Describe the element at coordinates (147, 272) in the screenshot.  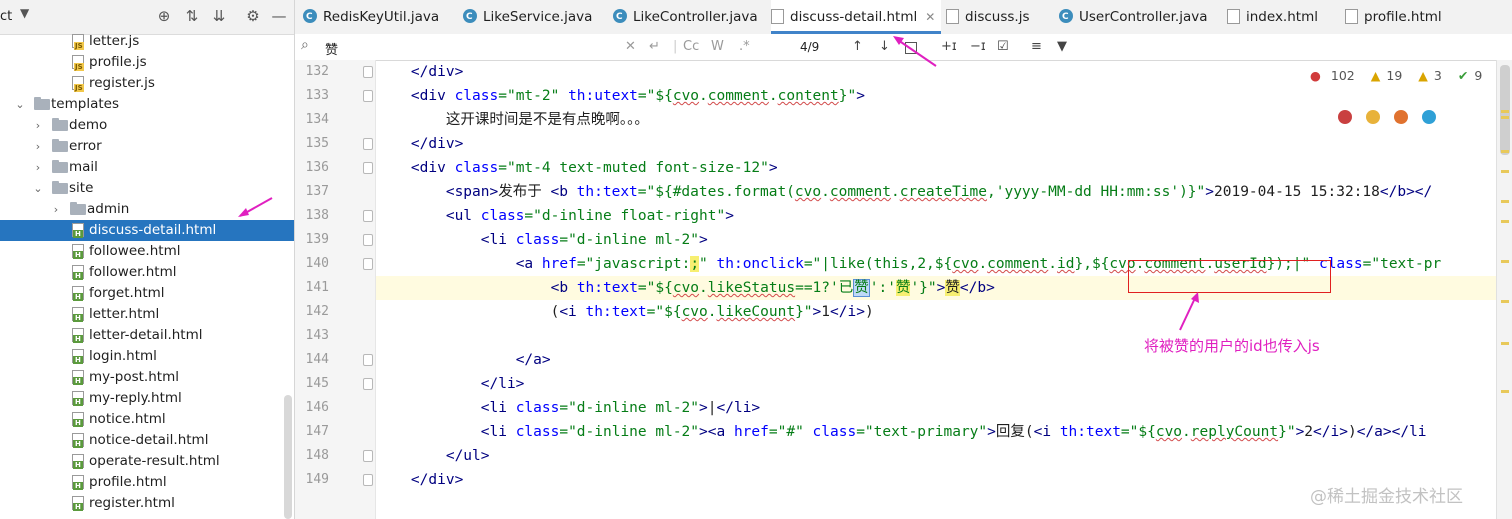
I see `tree-file: follower.html` at that location.